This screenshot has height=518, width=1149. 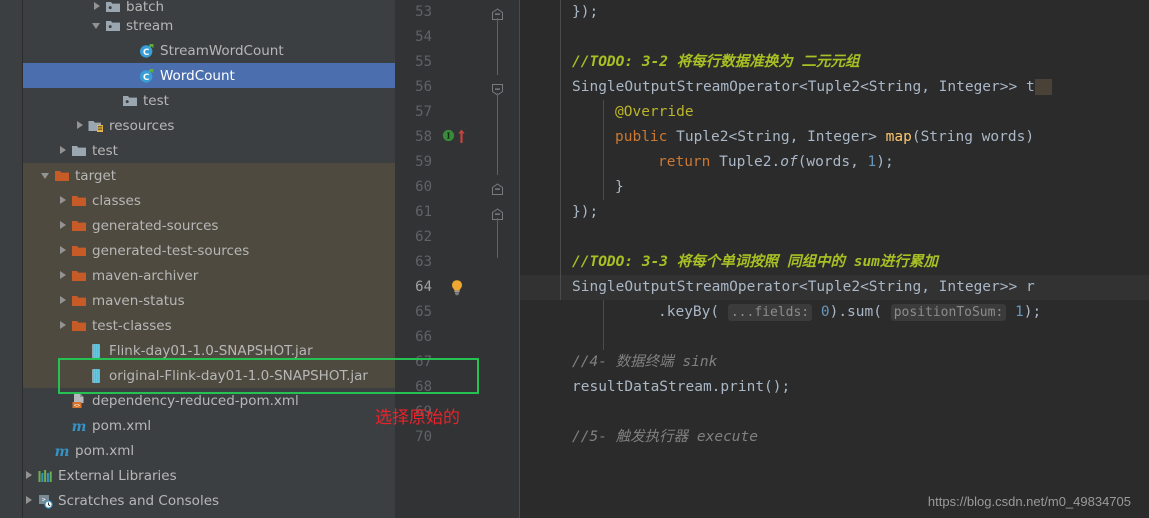 I want to click on code-folding-strip, so click(x=497, y=259).